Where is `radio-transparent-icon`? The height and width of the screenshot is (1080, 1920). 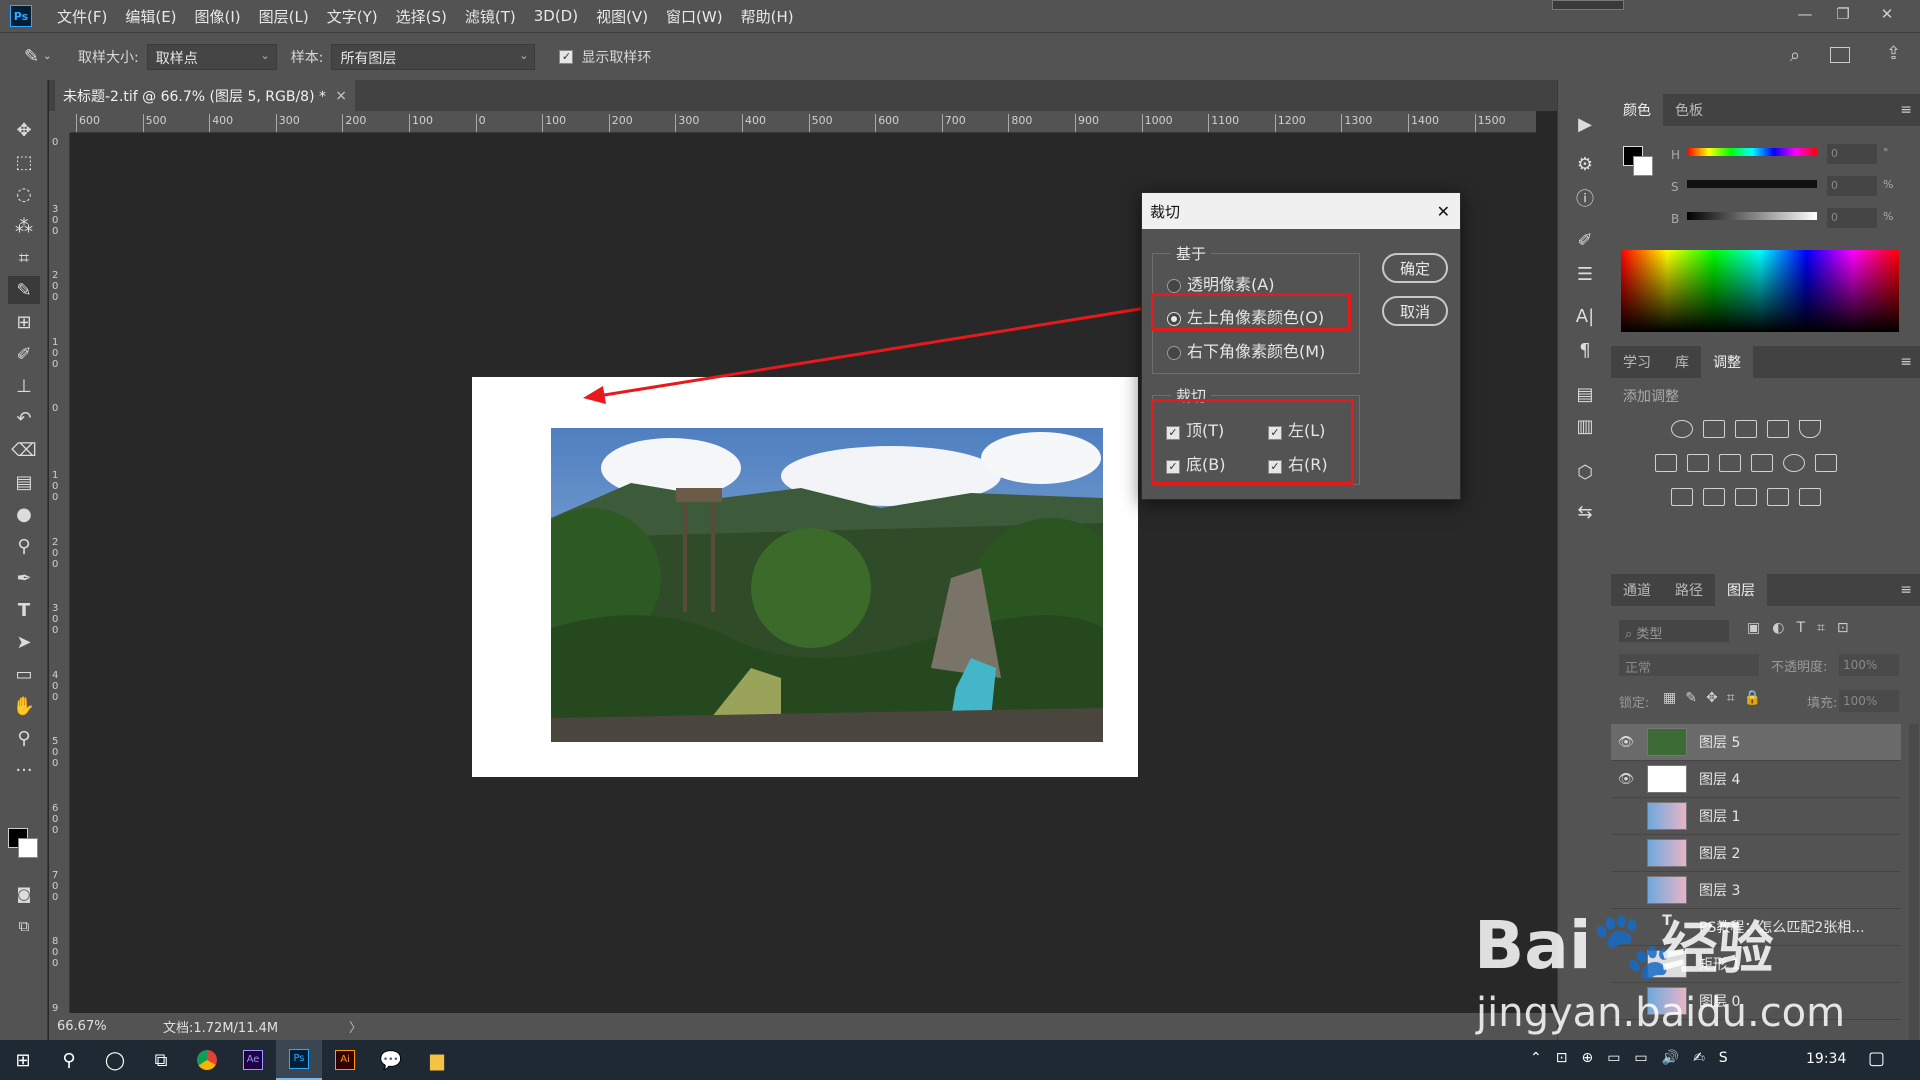 radio-transparent-icon is located at coordinates (1174, 285).